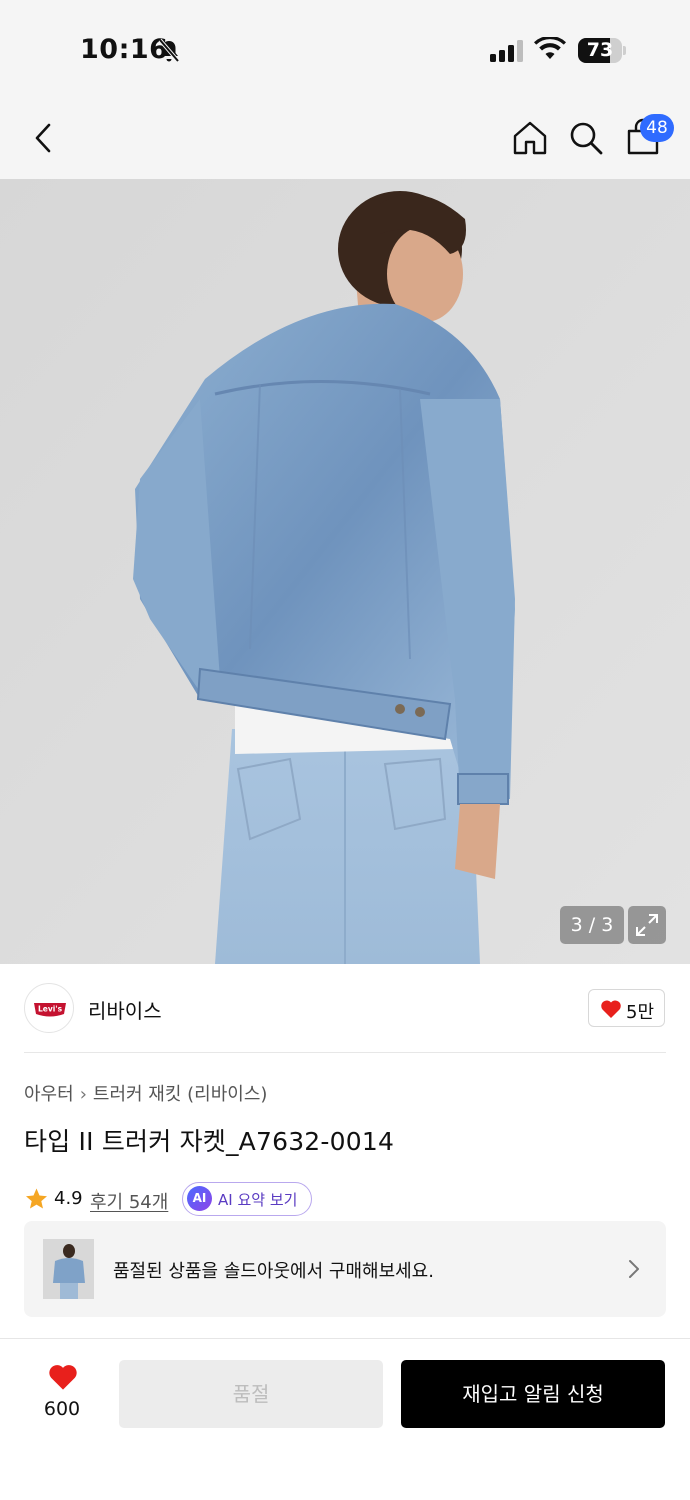 The image size is (690, 1500). Describe the element at coordinates (62, 1409) in the screenshot. I see `wishlist-count: 600` at that location.